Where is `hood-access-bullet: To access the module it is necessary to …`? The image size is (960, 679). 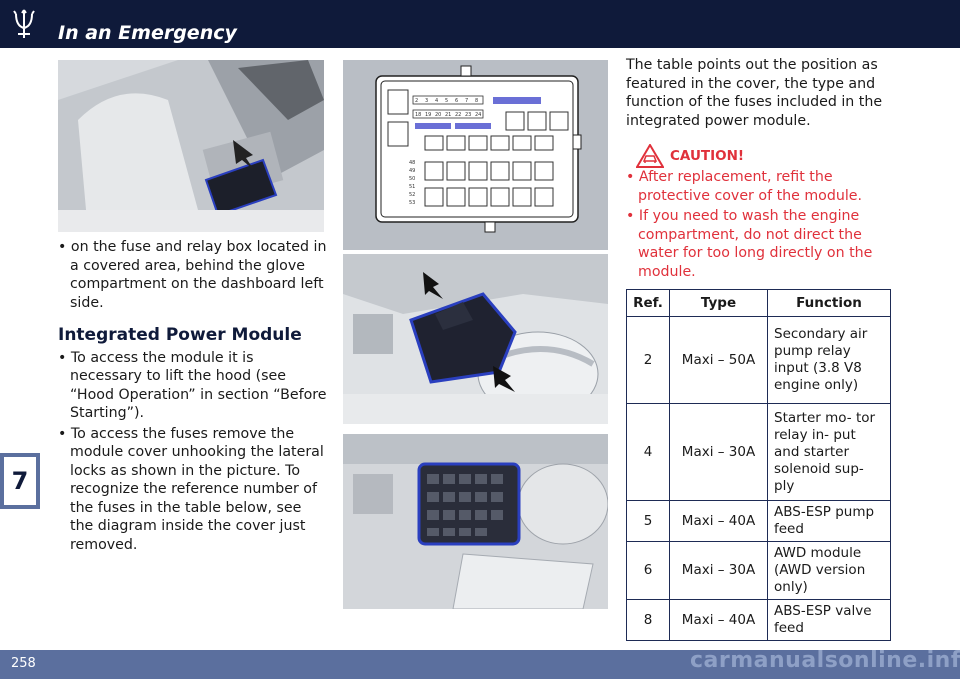
hood-access-bullet: To access the module it is necessary to … is located at coordinates (193, 386).